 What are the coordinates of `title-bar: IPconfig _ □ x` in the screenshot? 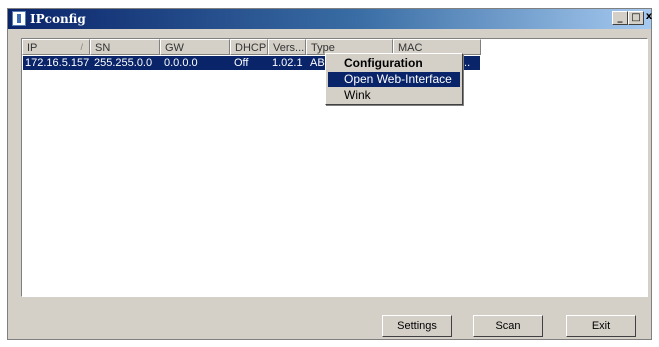 It's located at (330, 19).